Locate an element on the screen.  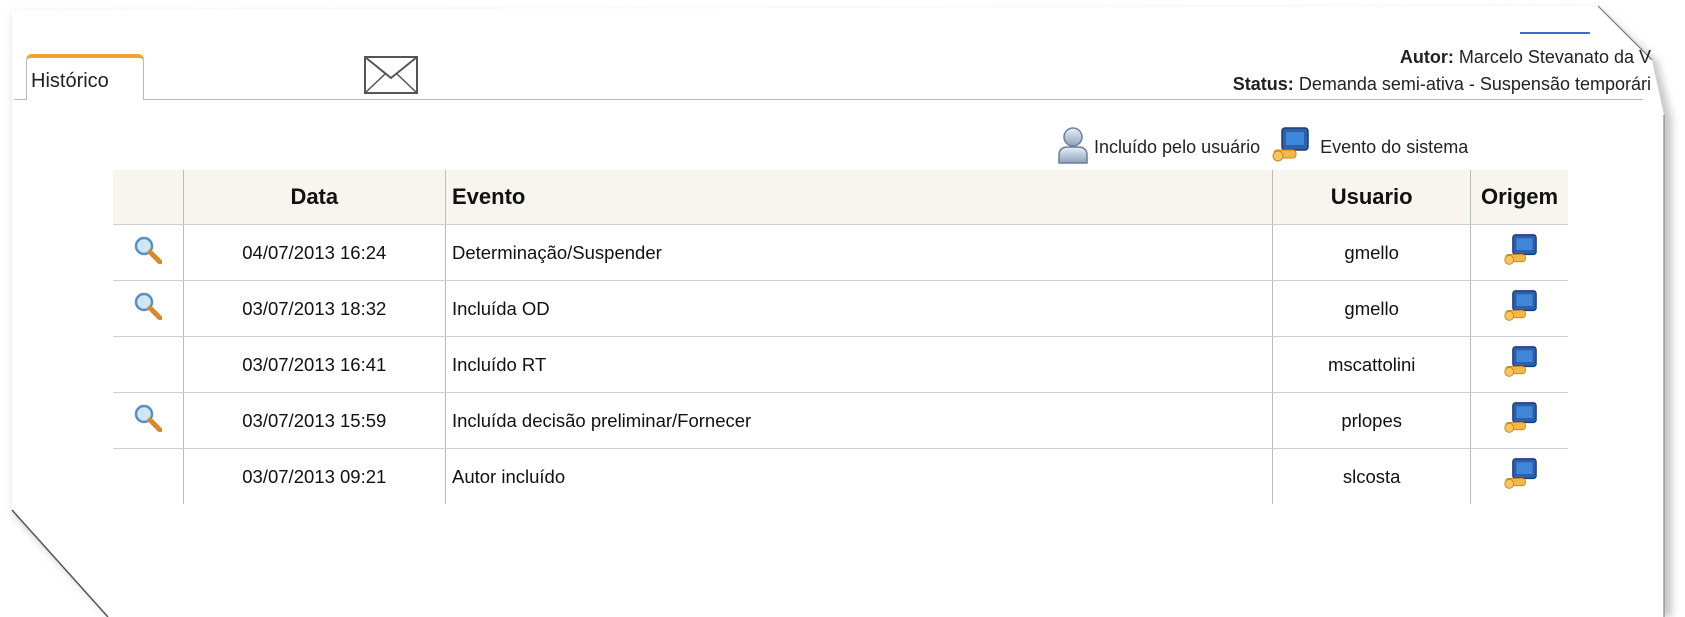
header-usuario: Usuario is located at coordinates (1372, 197).